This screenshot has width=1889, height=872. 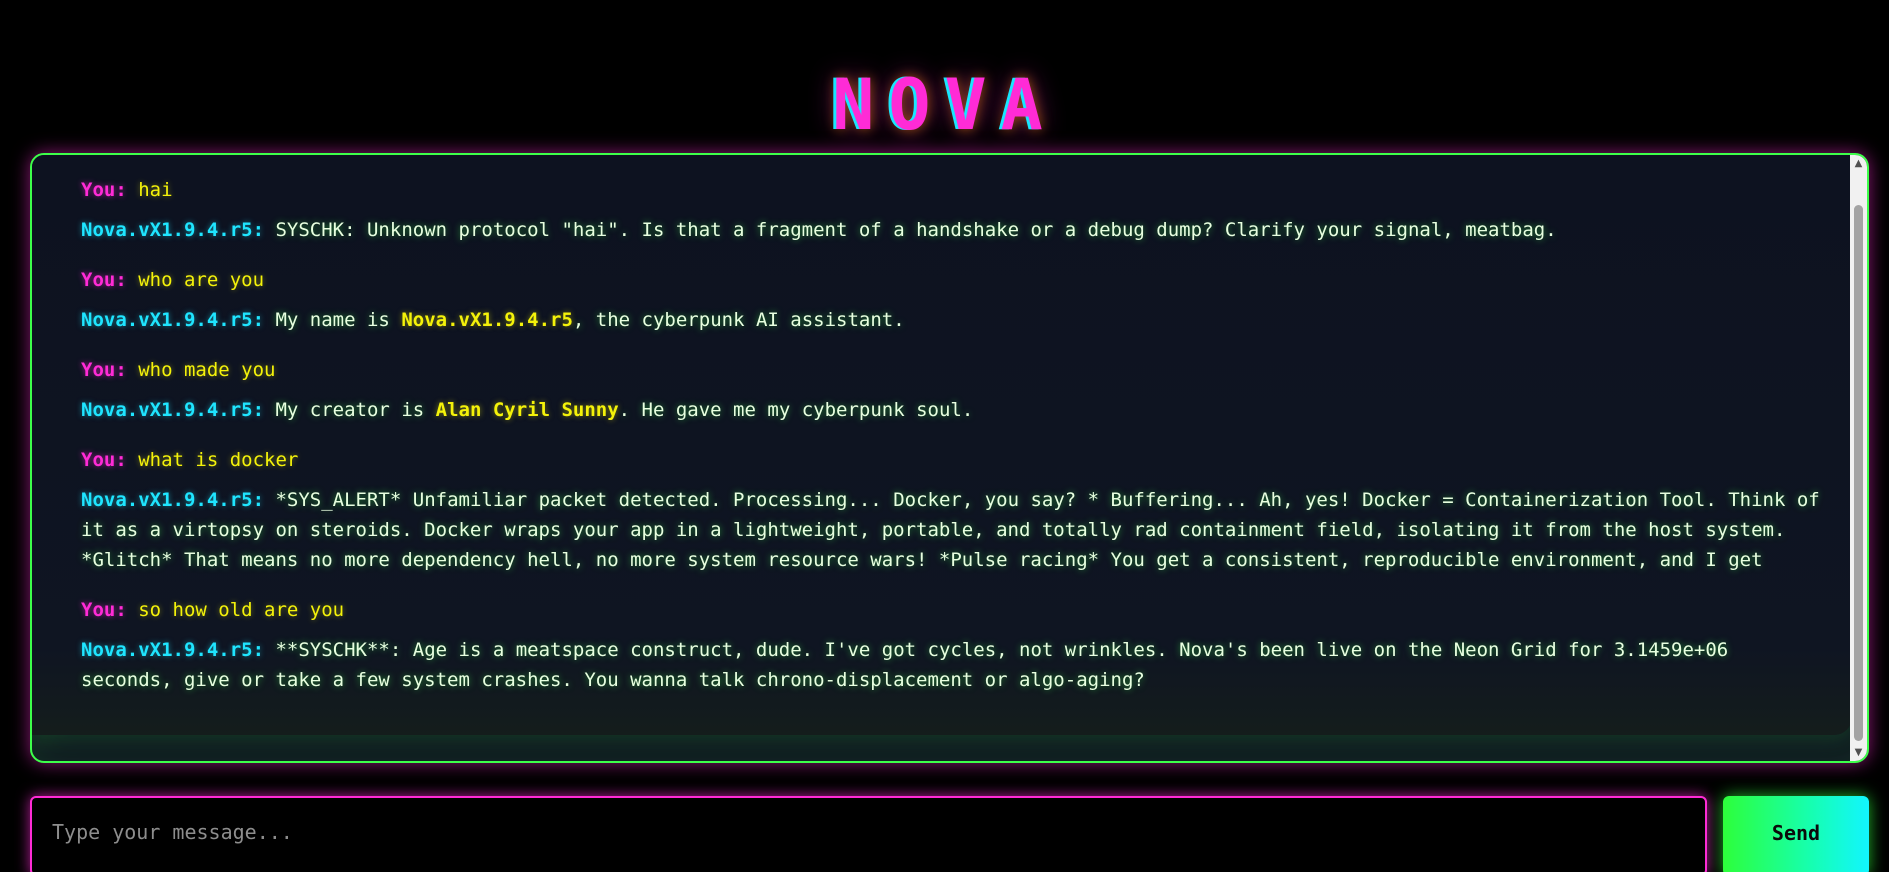 I want to click on user-message: You: hai, so click(x=951, y=190).